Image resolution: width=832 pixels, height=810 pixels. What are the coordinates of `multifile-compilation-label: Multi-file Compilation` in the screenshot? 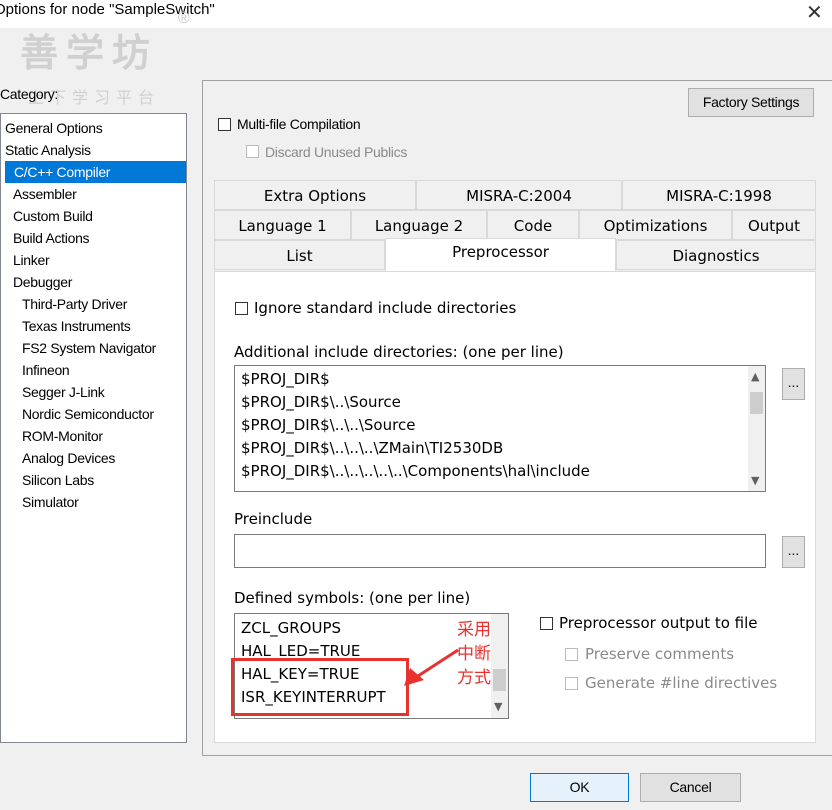 It's located at (299, 124).